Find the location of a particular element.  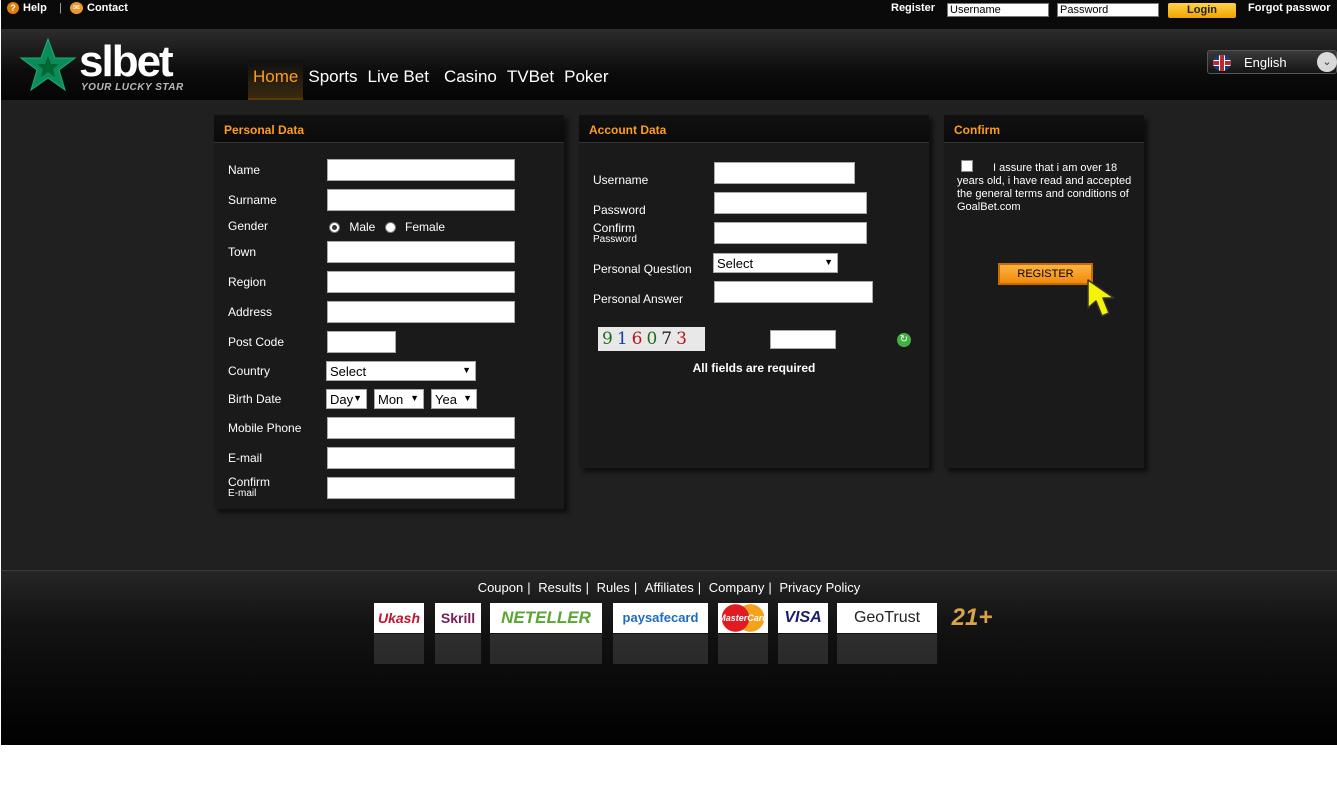

name-input is located at coordinates (421, 170).